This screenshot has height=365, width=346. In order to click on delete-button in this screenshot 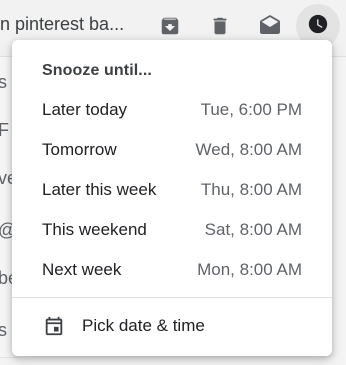, I will do `click(220, 26)`.